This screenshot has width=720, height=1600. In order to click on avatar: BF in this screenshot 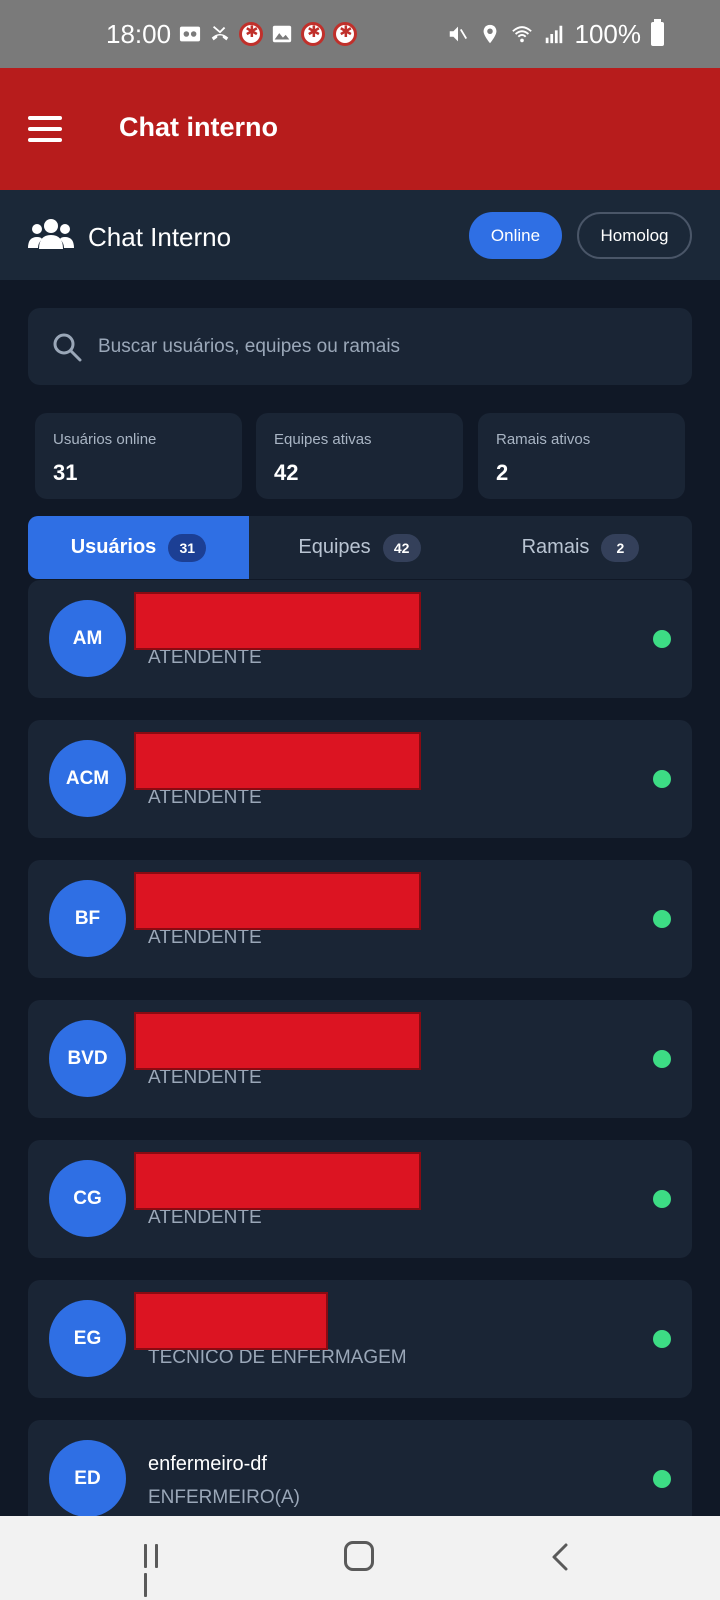, I will do `click(87, 918)`.